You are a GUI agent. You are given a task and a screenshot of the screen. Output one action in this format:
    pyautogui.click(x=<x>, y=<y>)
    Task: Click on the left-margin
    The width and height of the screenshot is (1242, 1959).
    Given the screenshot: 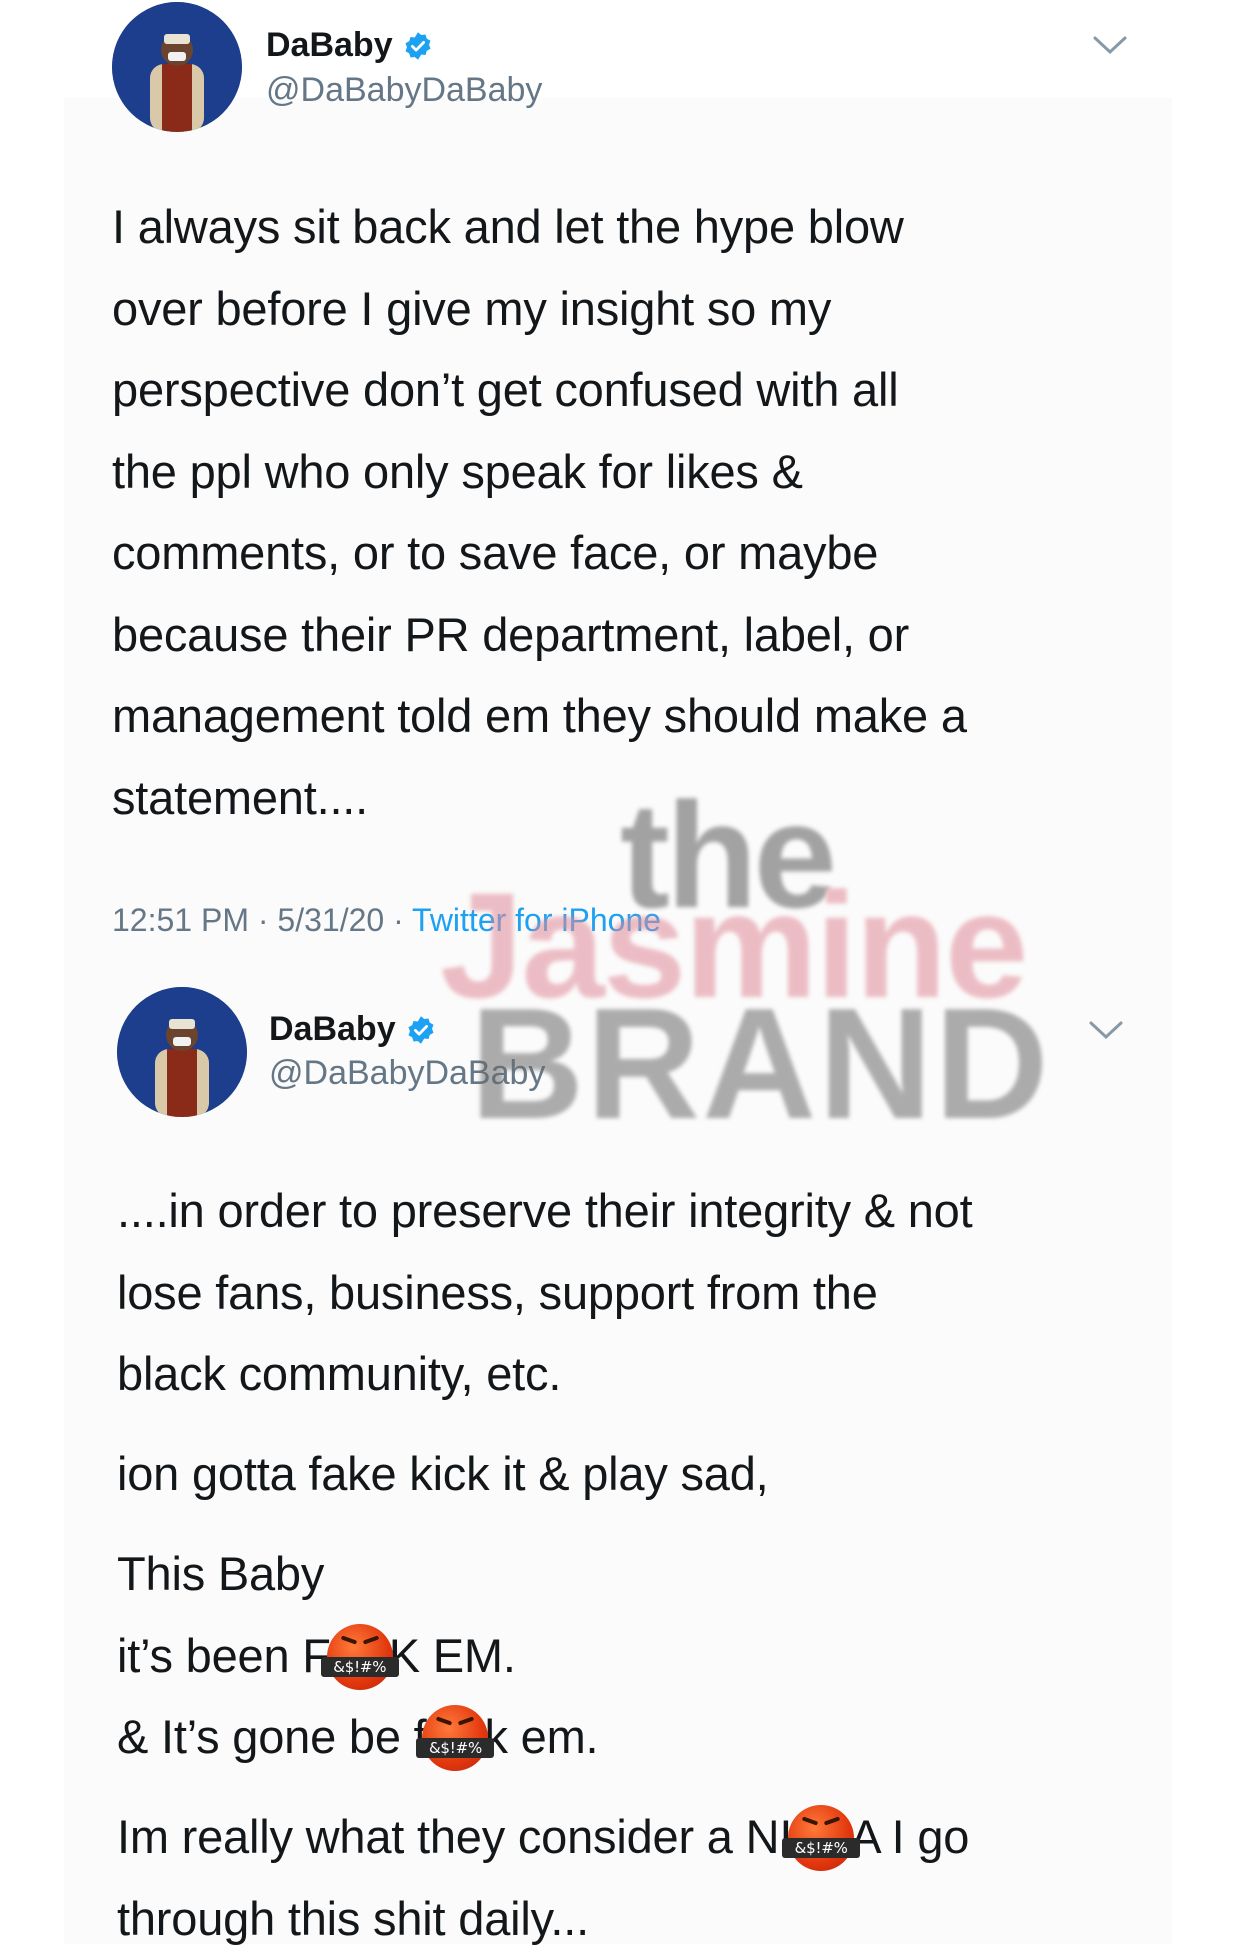 What is the action you would take?
    pyautogui.click(x=32, y=972)
    